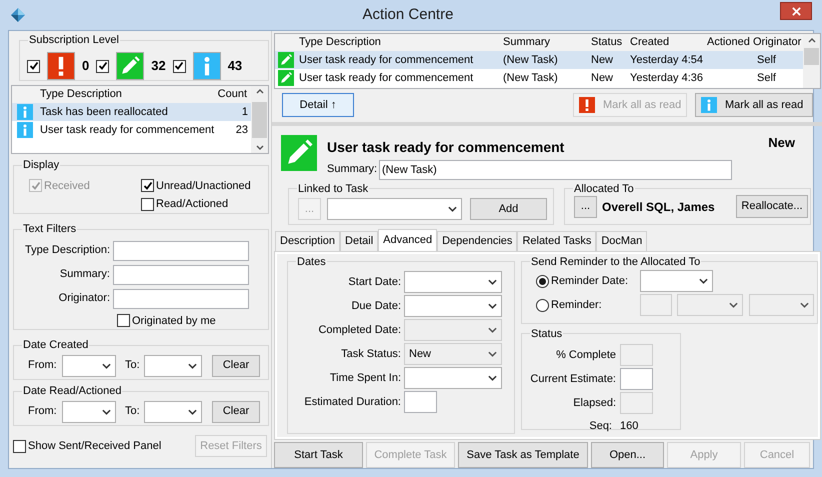 This screenshot has height=477, width=822. What do you see at coordinates (600, 426) in the screenshot?
I see `field-label: Seq:` at bounding box center [600, 426].